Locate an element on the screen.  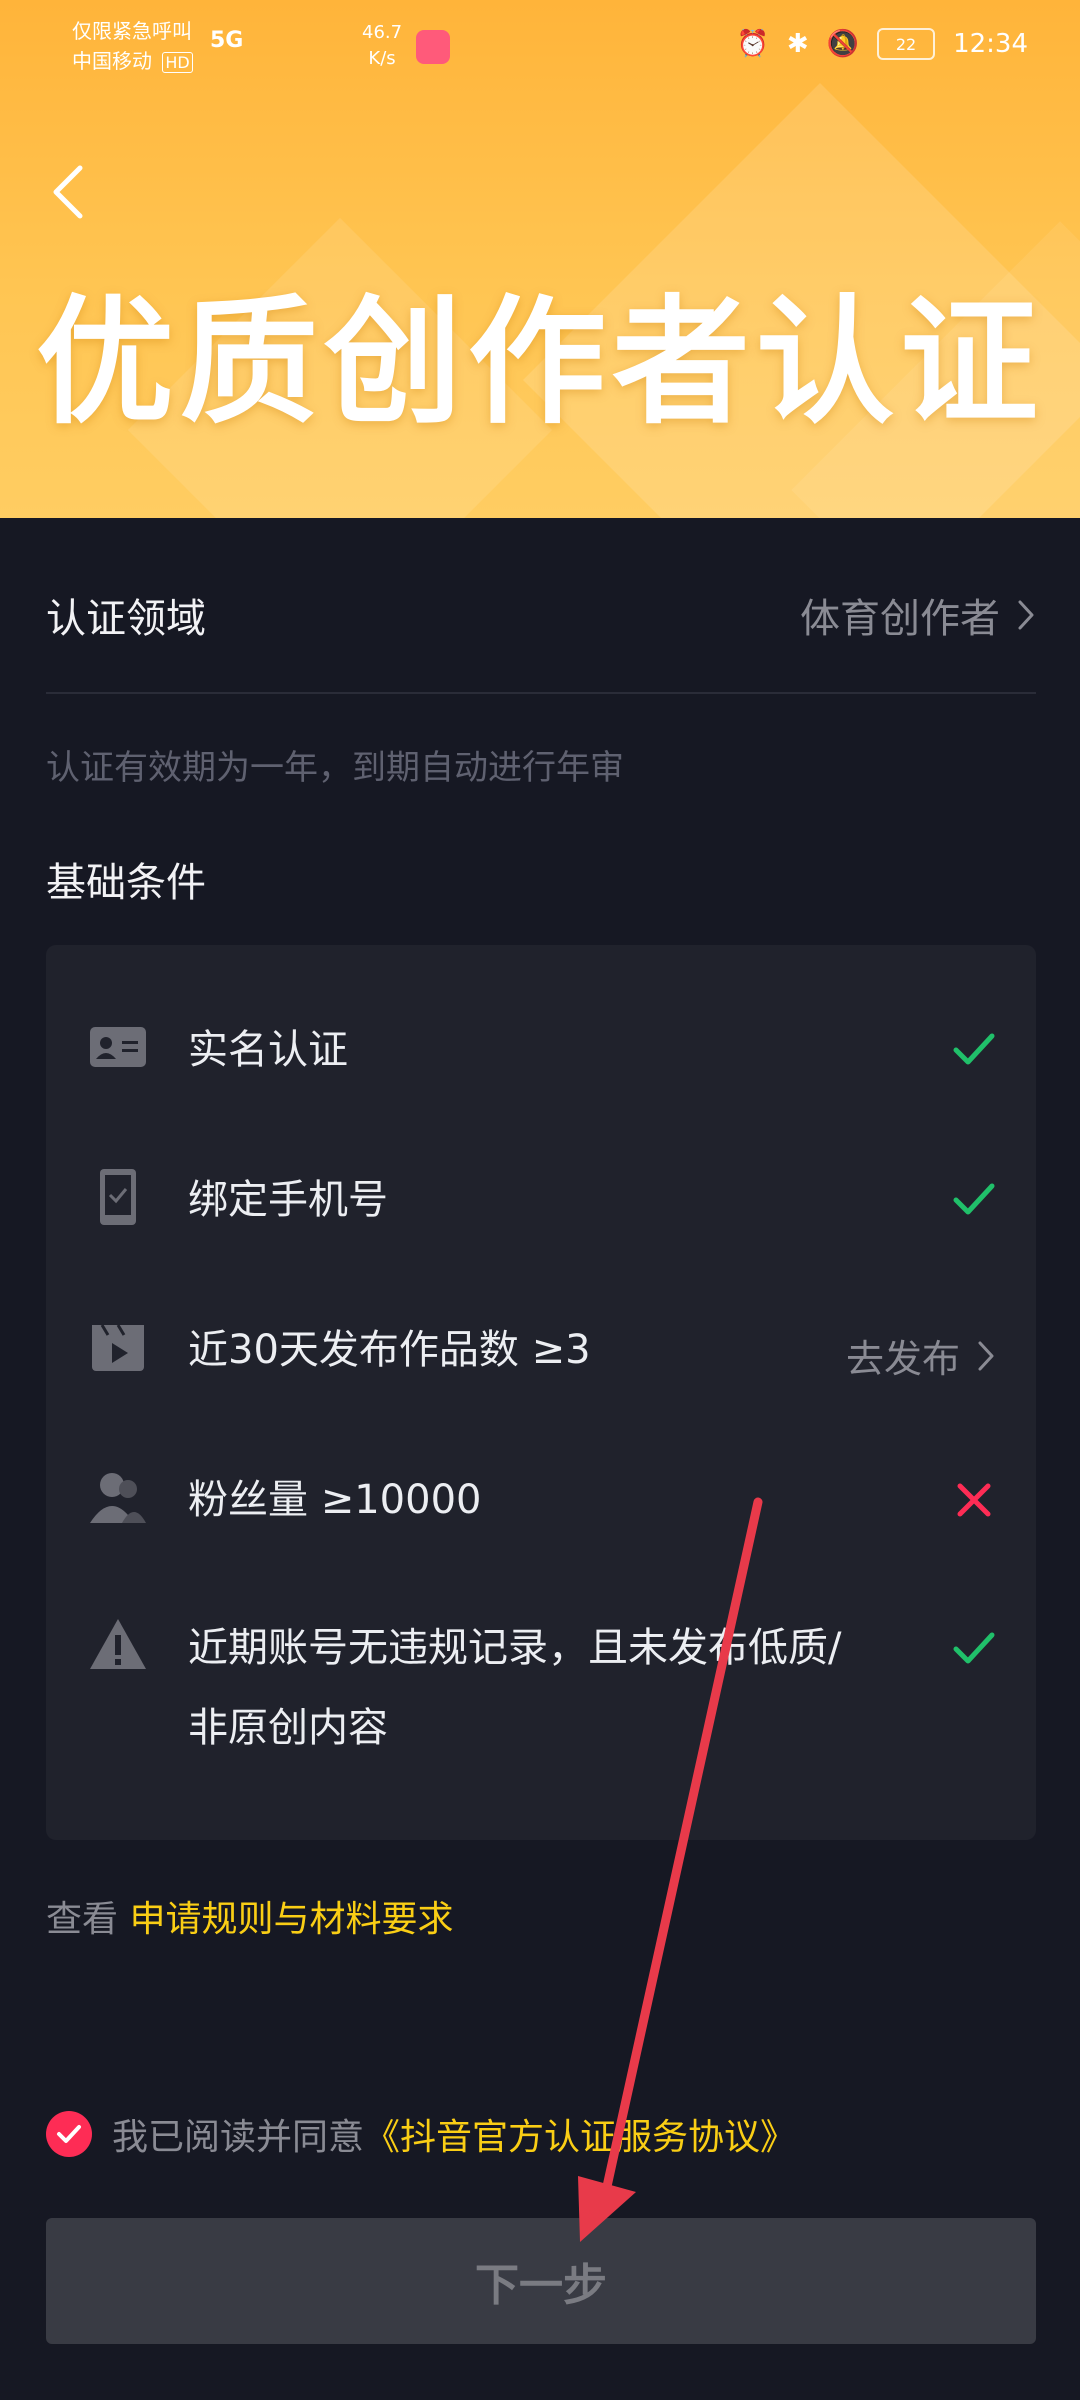
field-value: 体育创作者 is located at coordinates (918, 615).